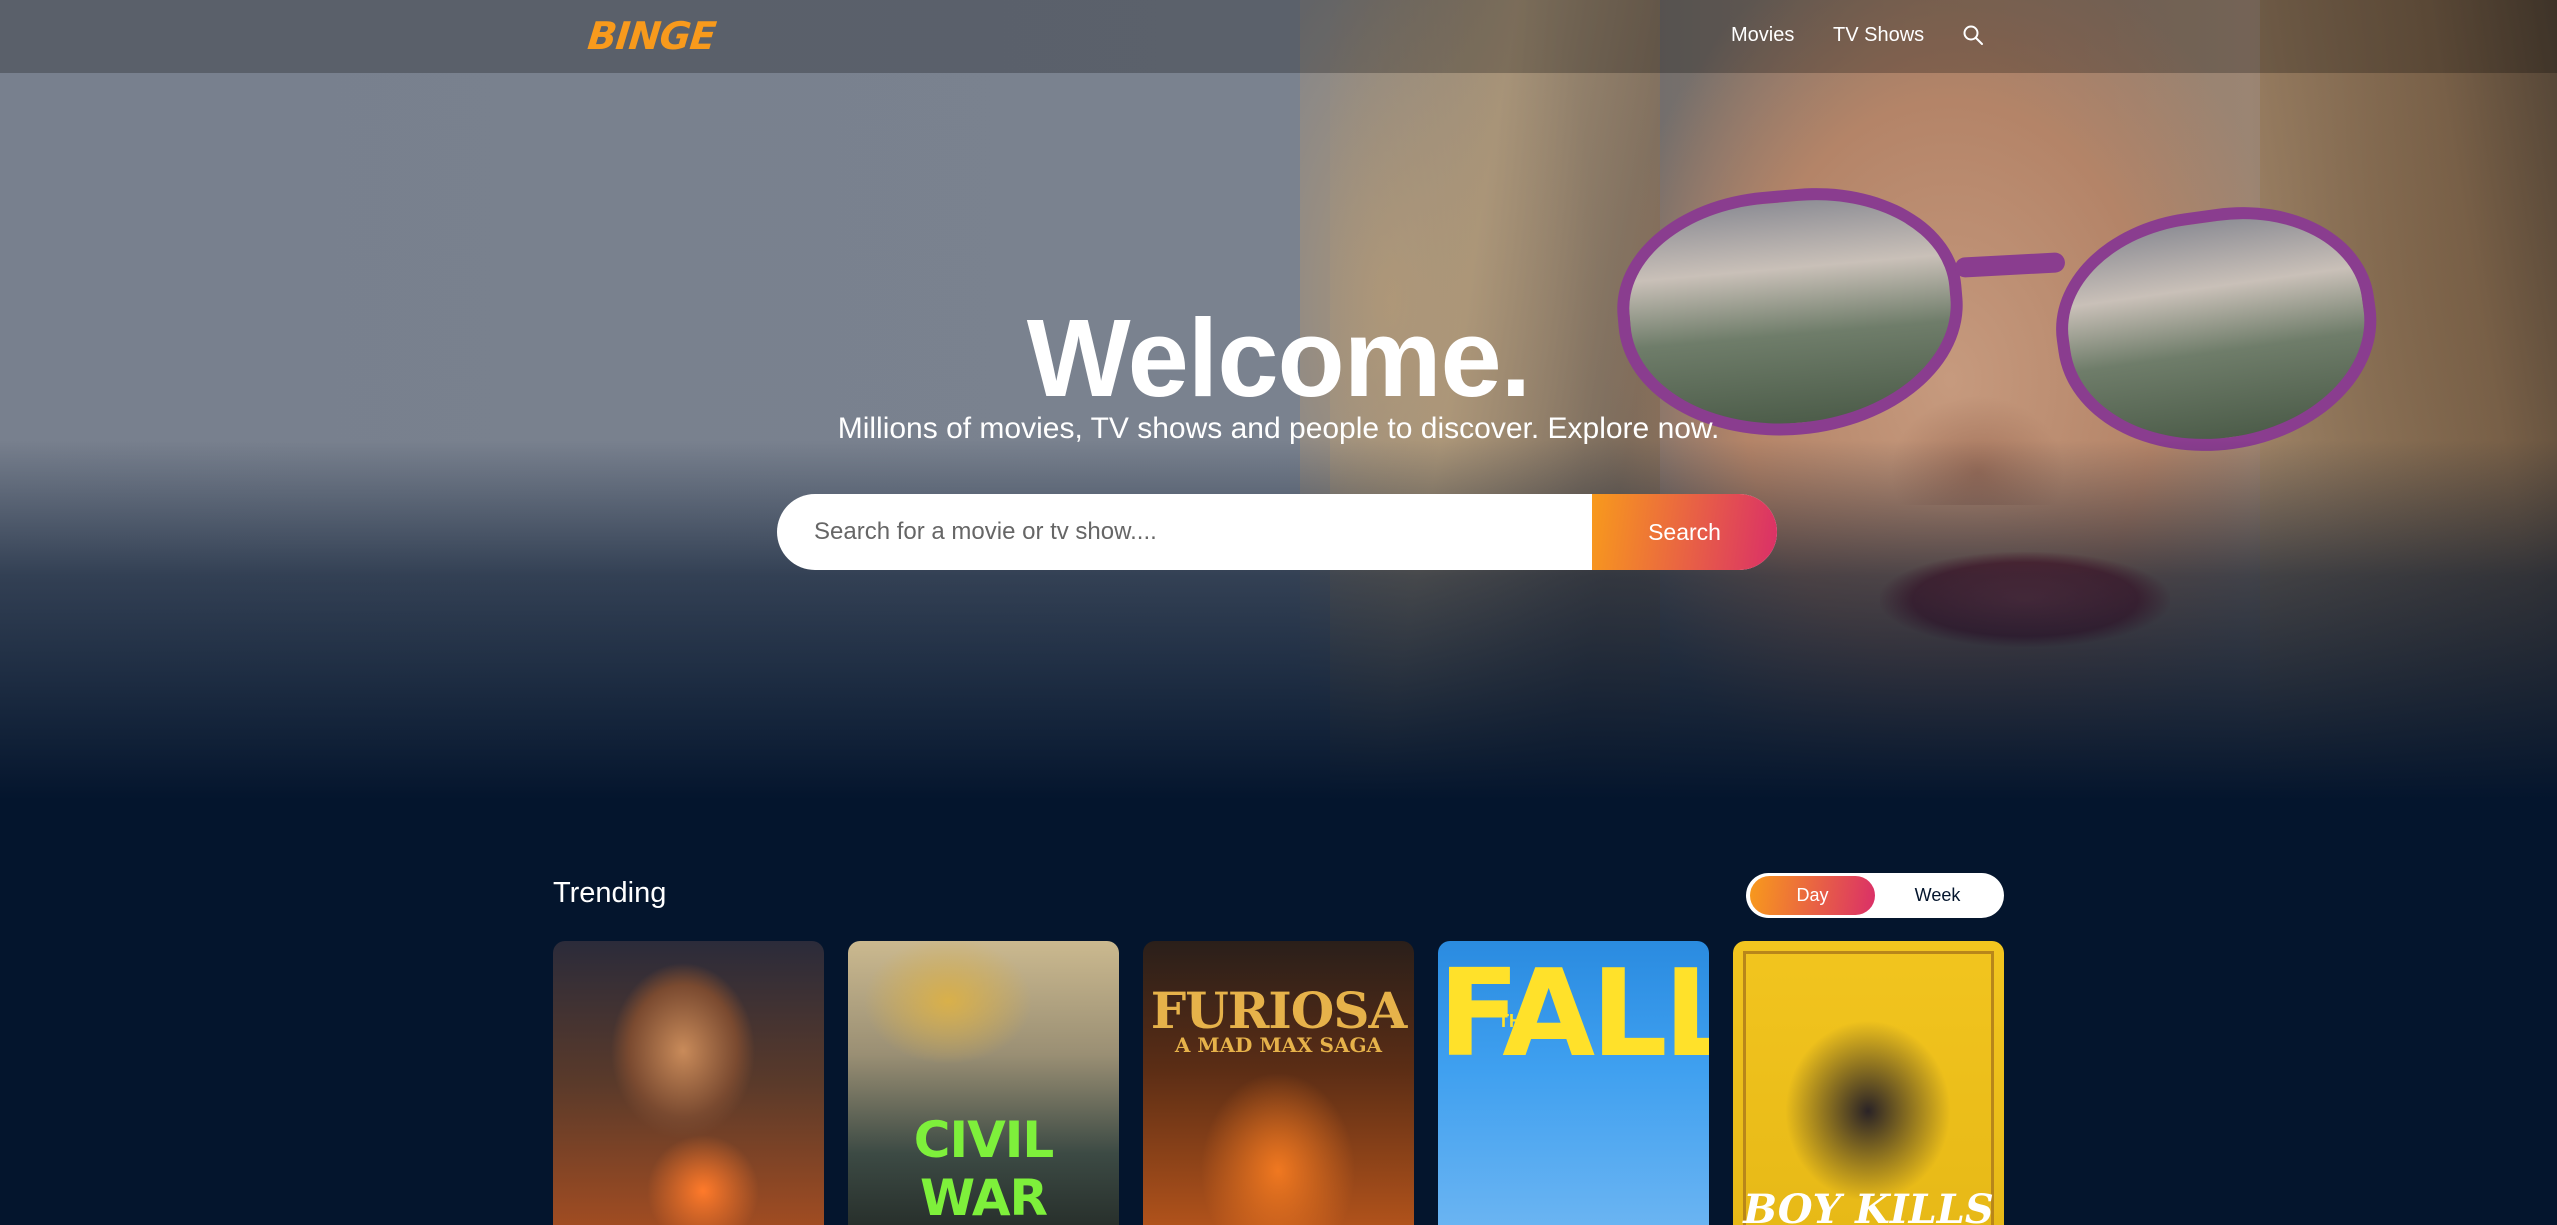  I want to click on poster-title: BOY KILLS, so click(1868, 1205).